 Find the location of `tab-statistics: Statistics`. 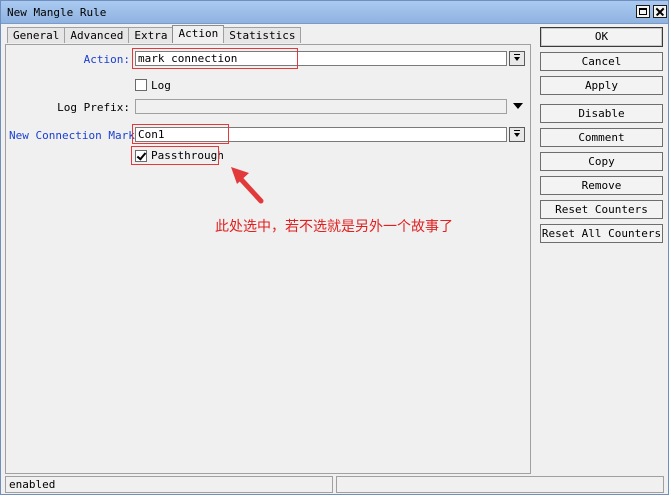

tab-statistics: Statistics is located at coordinates (262, 35).